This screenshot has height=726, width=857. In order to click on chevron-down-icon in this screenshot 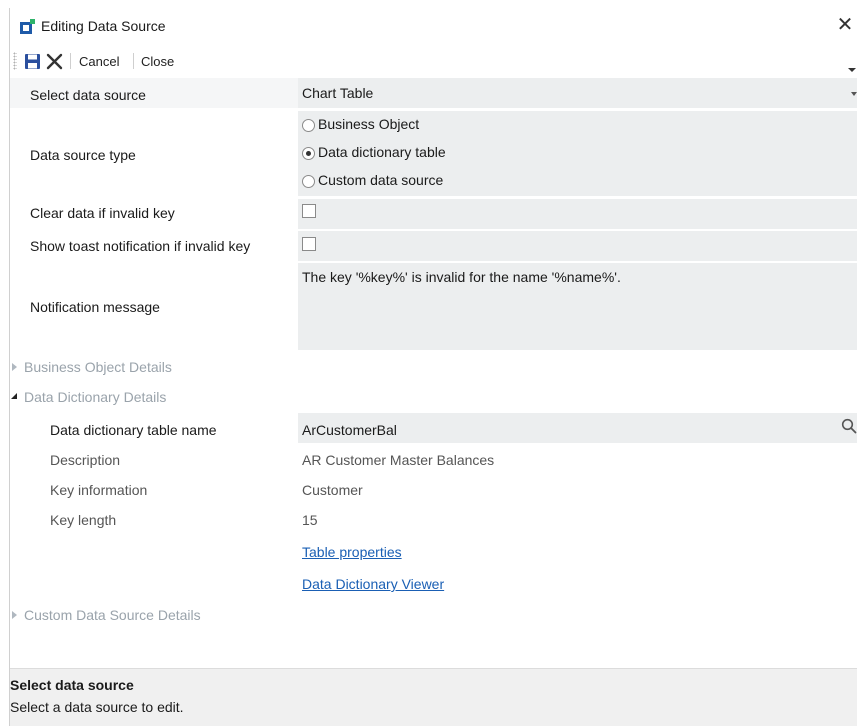, I will do `click(854, 94)`.